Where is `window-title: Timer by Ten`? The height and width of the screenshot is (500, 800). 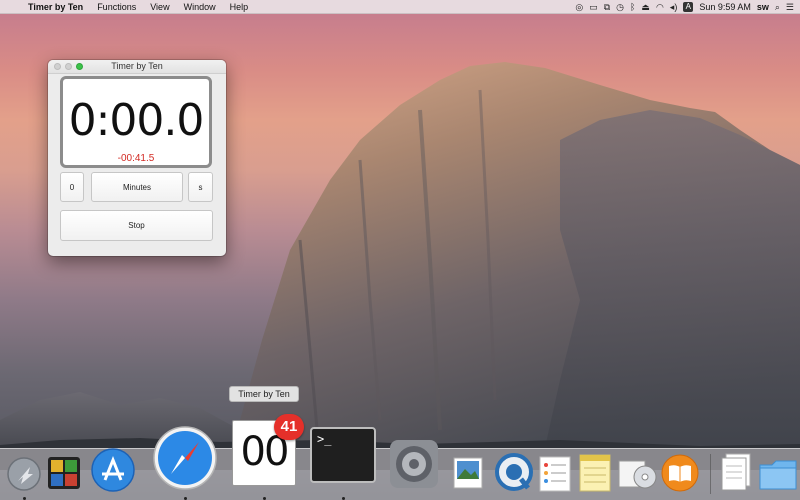
window-title: Timer by Ten is located at coordinates (137, 66).